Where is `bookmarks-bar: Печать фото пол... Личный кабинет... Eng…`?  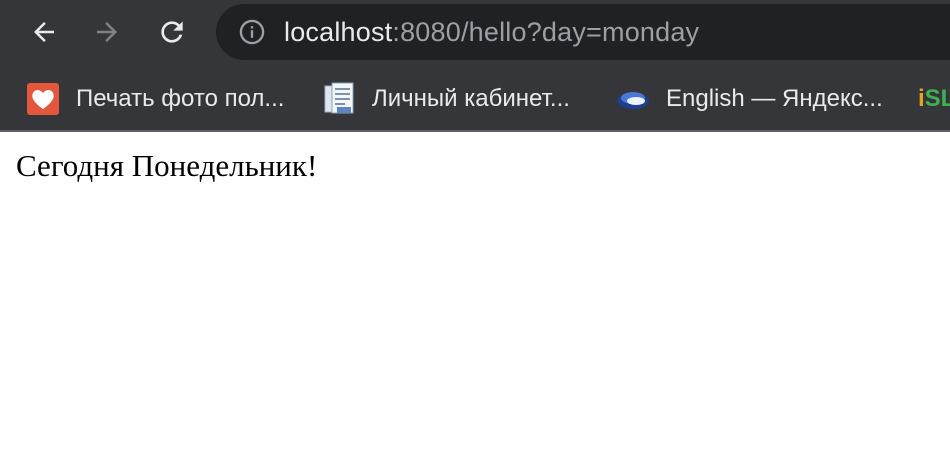
bookmarks-bar: Печать фото пол... Личный кабинет... Eng… is located at coordinates (475, 99).